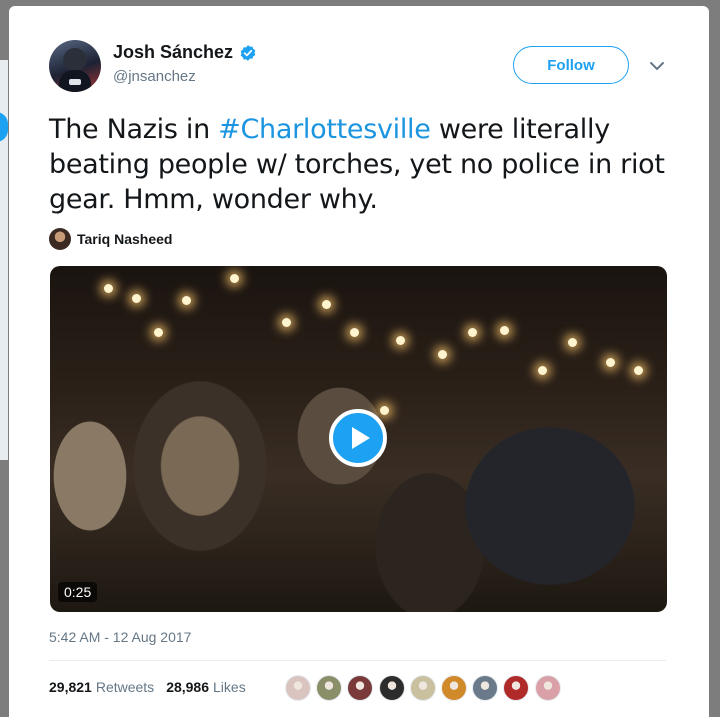 This screenshot has width=720, height=717. Describe the element at coordinates (120, 637) in the screenshot. I see `tweet-timestamp: 5:42 AM - 12 Aug 2017` at that location.